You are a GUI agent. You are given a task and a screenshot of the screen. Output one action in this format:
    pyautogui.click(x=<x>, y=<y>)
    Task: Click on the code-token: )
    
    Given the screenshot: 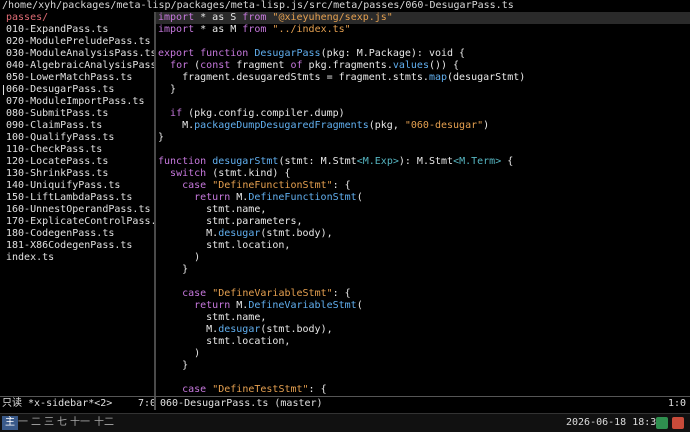 What is the action you would take?
    pyautogui.click(x=486, y=125)
    